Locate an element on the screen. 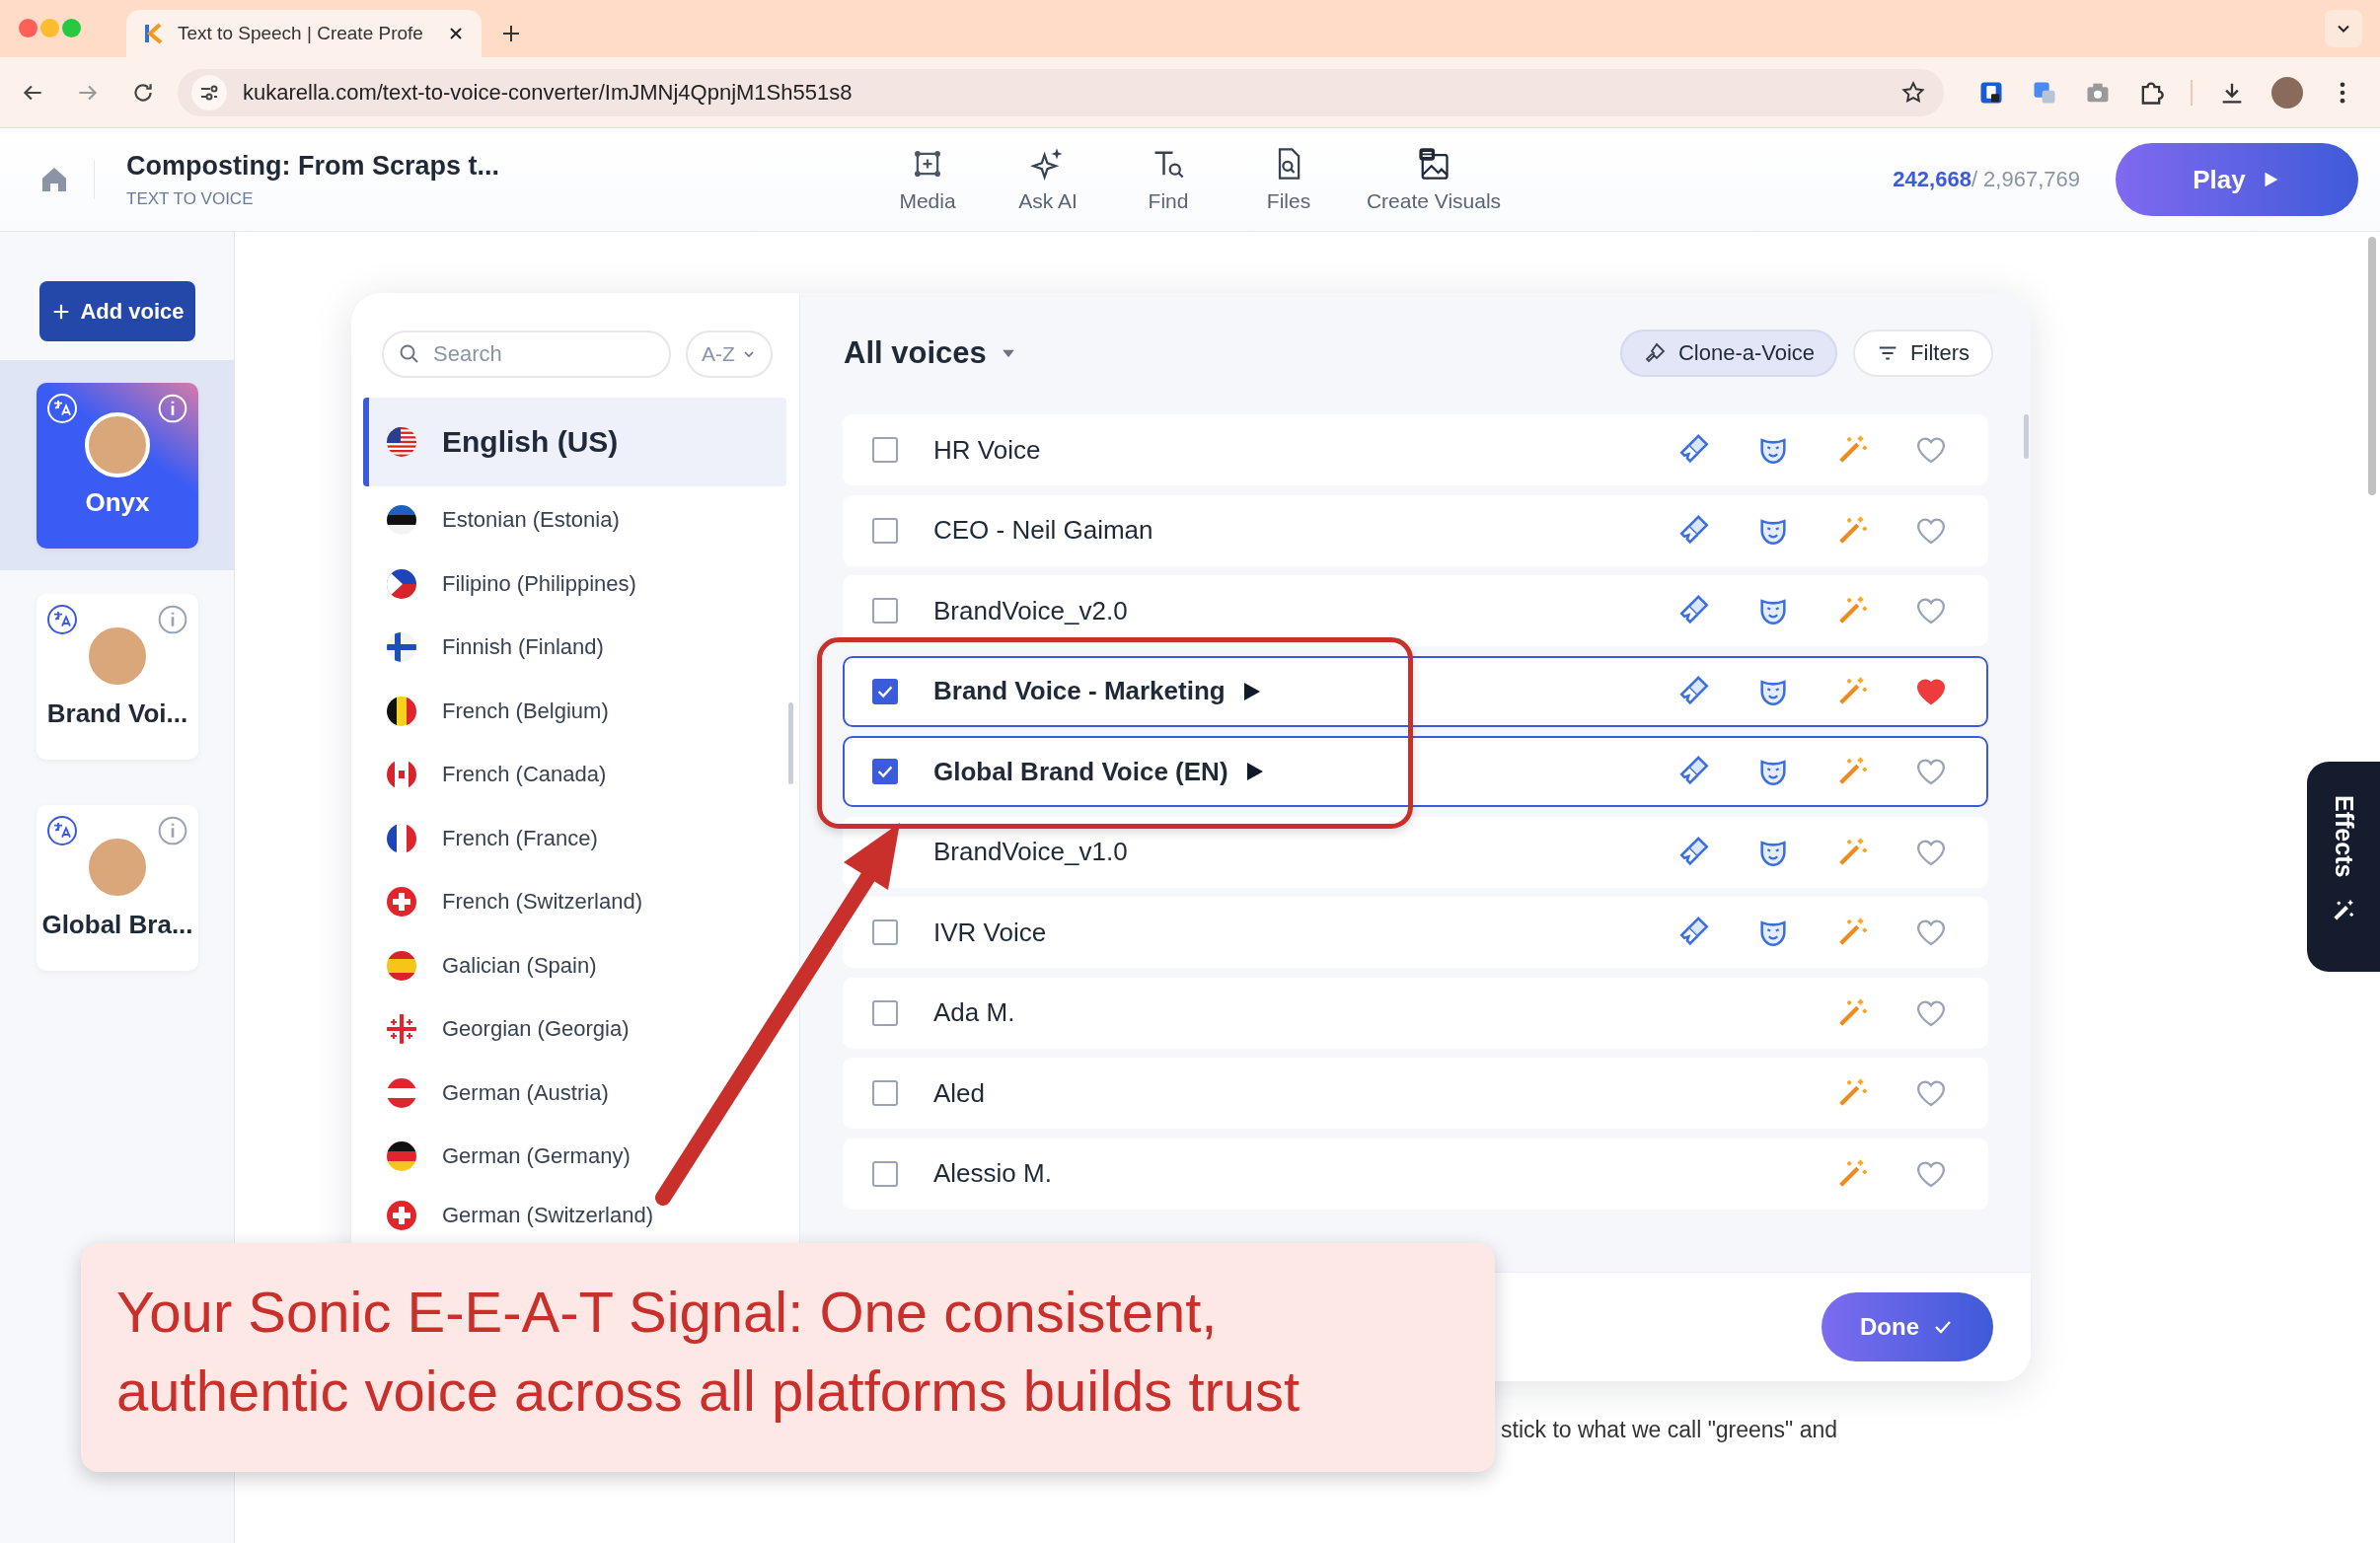 Image resolution: width=2380 pixels, height=1543 pixels. language-item: English (US) is located at coordinates (574, 442).